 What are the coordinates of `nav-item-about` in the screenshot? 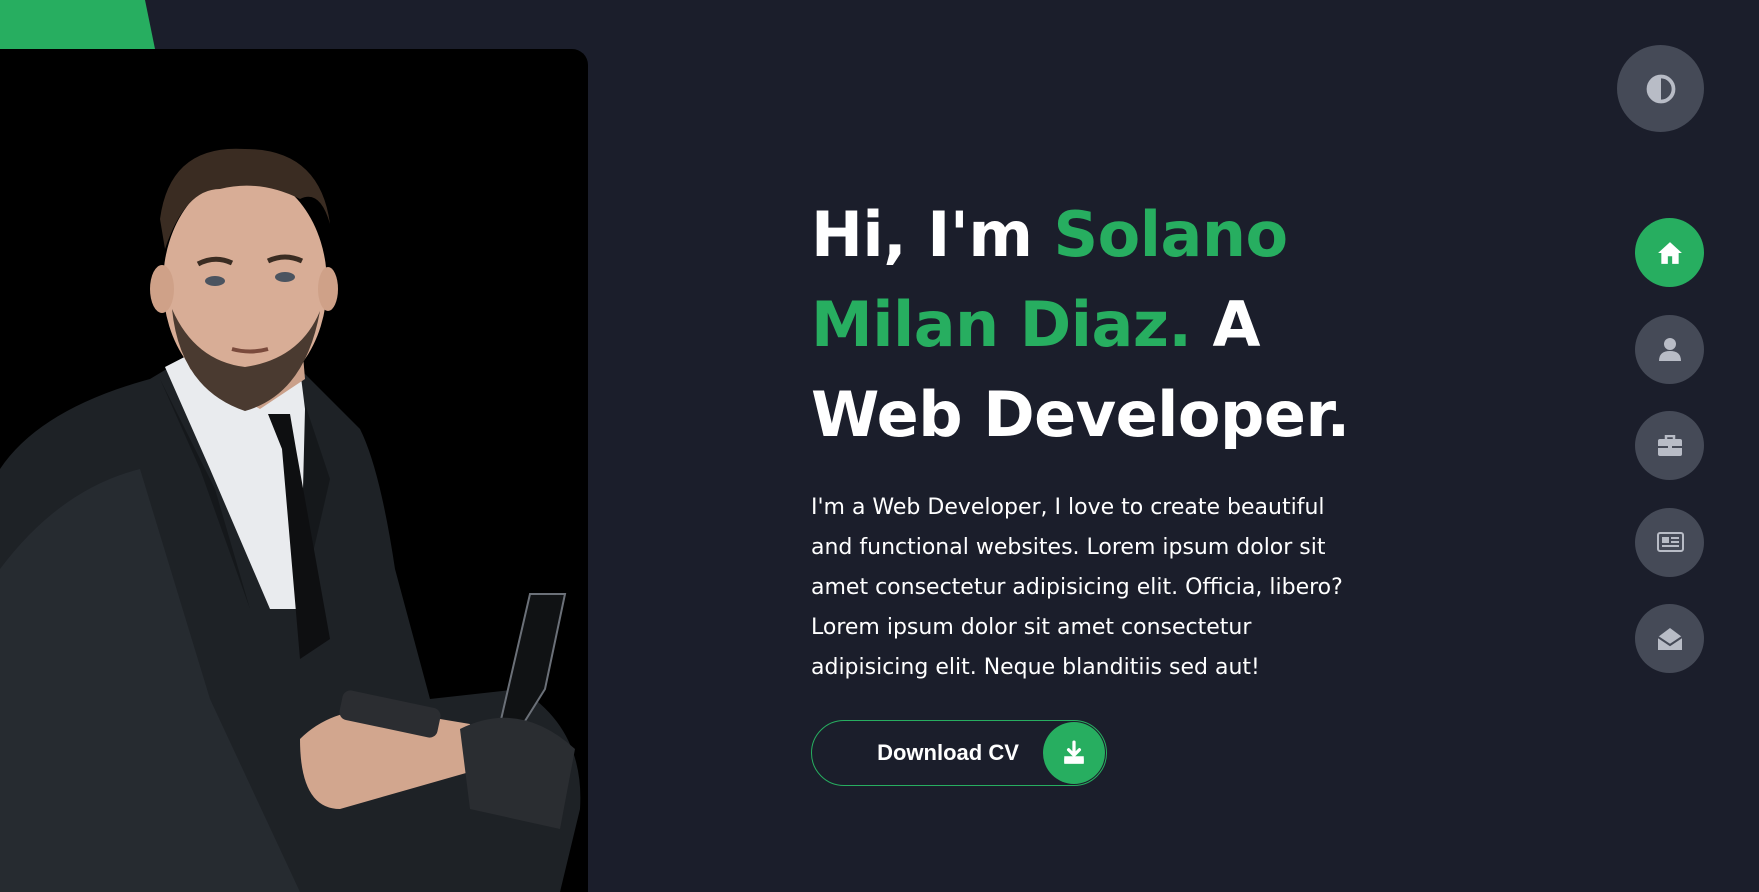 It's located at (1669, 349).